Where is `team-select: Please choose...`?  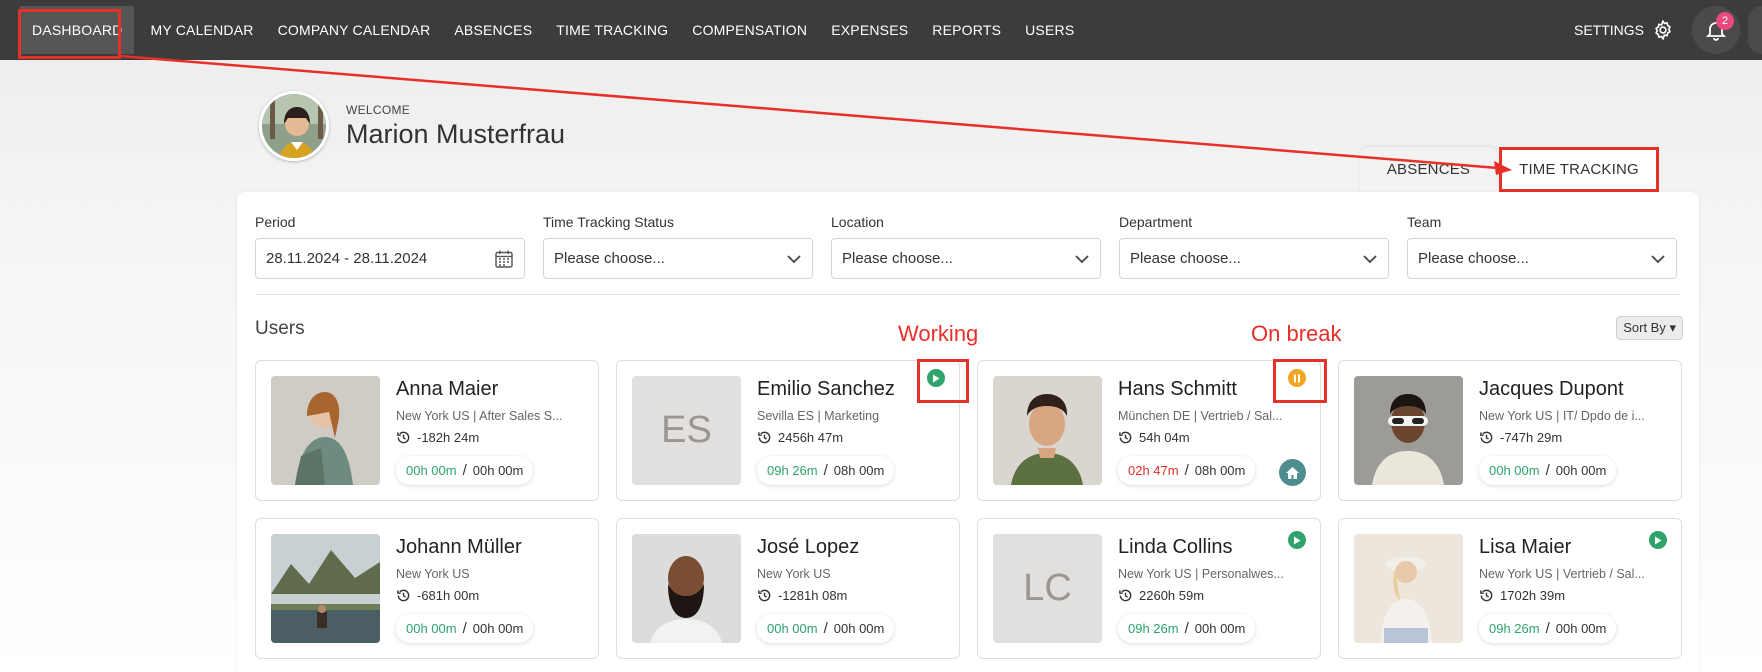
team-select: Please choose... is located at coordinates (1542, 258).